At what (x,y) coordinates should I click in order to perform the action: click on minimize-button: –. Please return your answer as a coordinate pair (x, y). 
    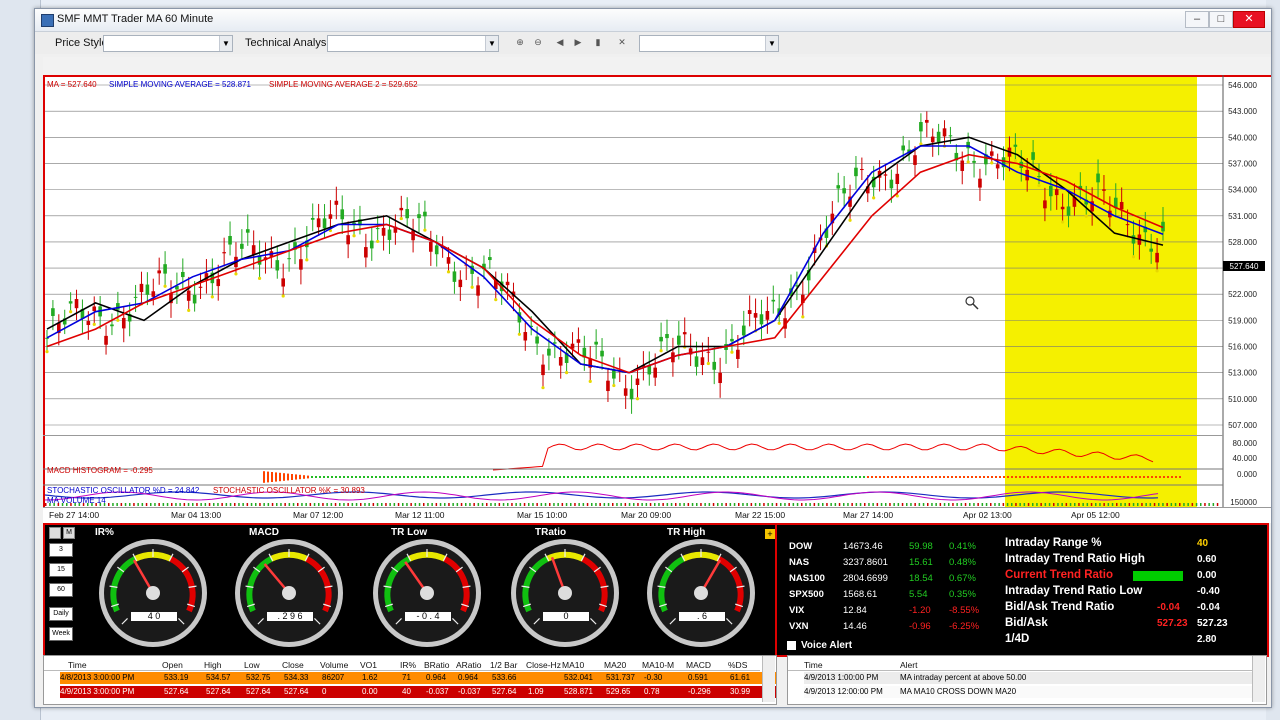
    Looking at the image, I should click on (1197, 19).